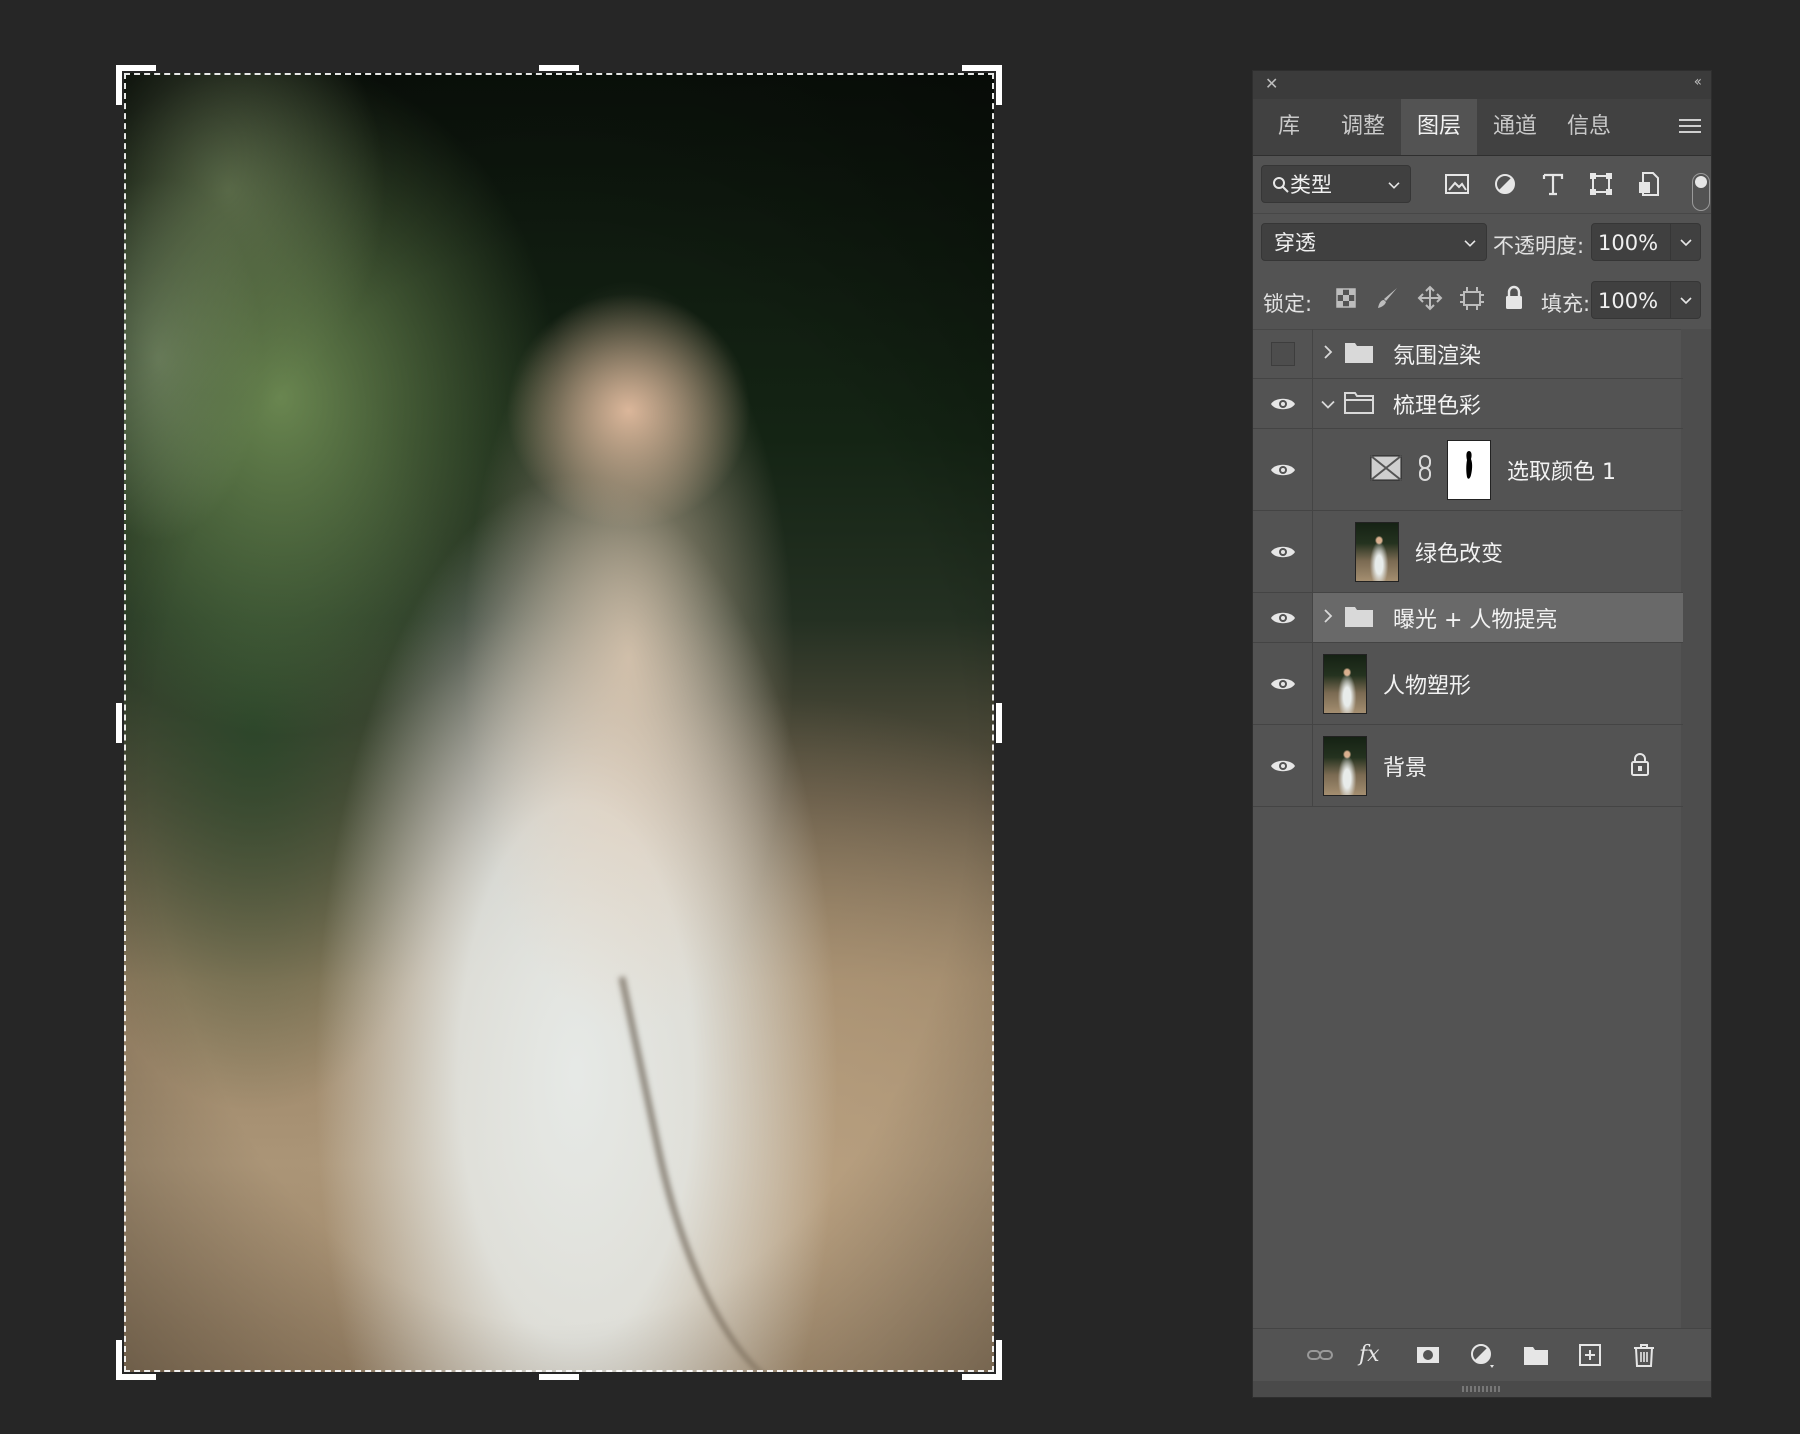  What do you see at coordinates (1369, 1354) in the screenshot?
I see `fx-label: fx` at bounding box center [1369, 1354].